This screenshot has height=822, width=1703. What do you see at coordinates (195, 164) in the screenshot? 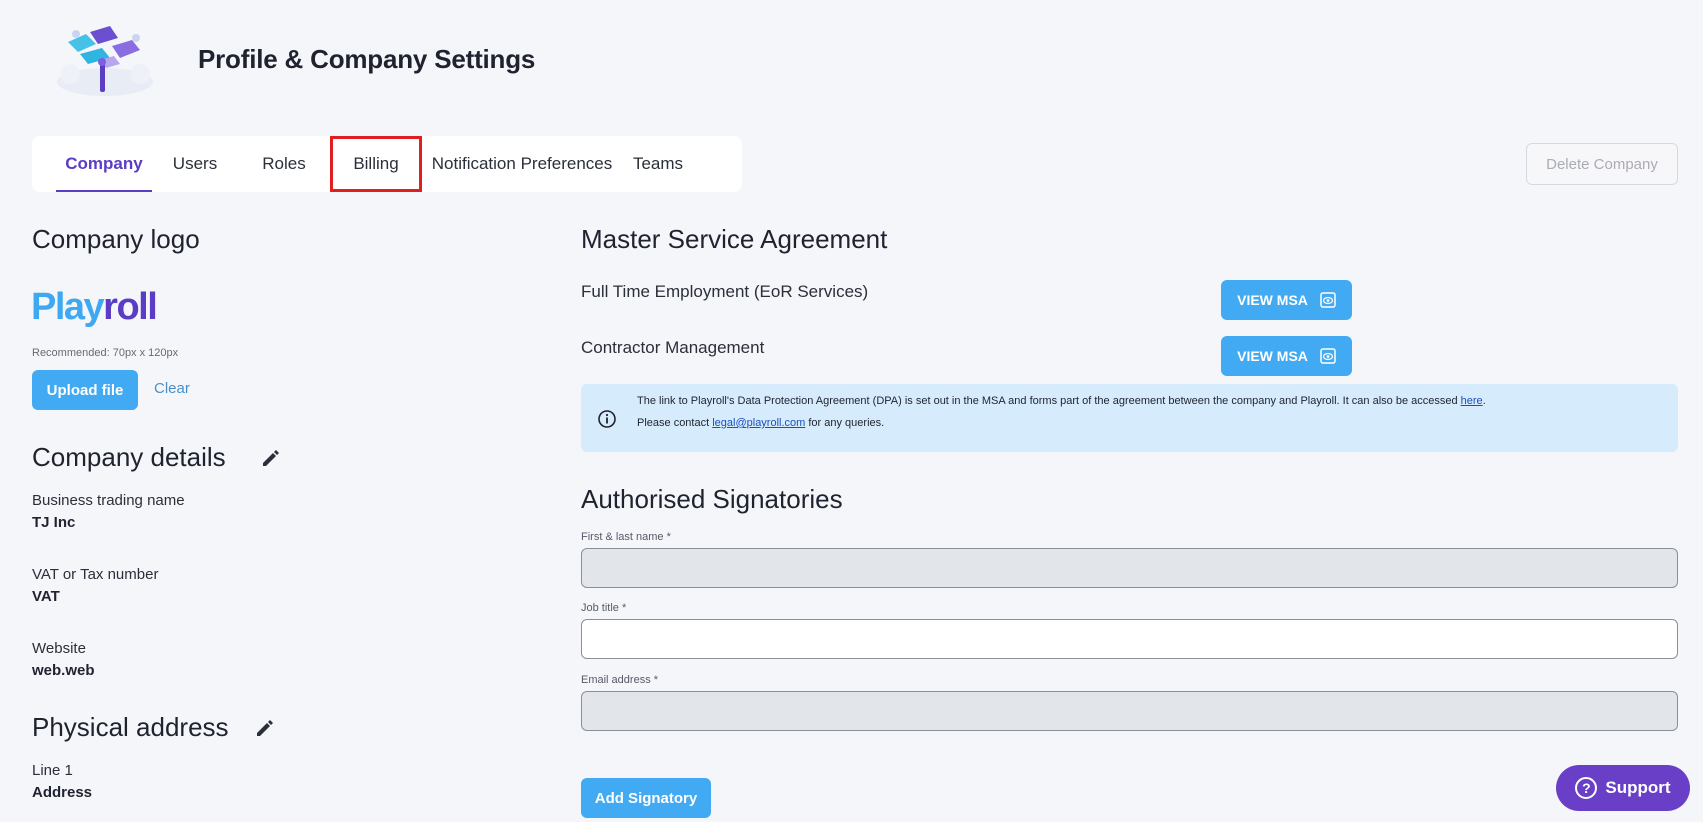
I see `tab-users: Users` at bounding box center [195, 164].